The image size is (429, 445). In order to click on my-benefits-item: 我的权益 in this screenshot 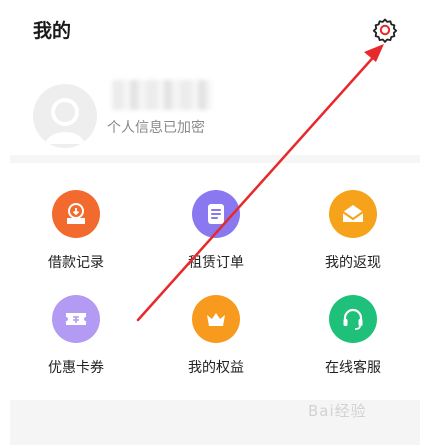, I will do `click(216, 340)`.